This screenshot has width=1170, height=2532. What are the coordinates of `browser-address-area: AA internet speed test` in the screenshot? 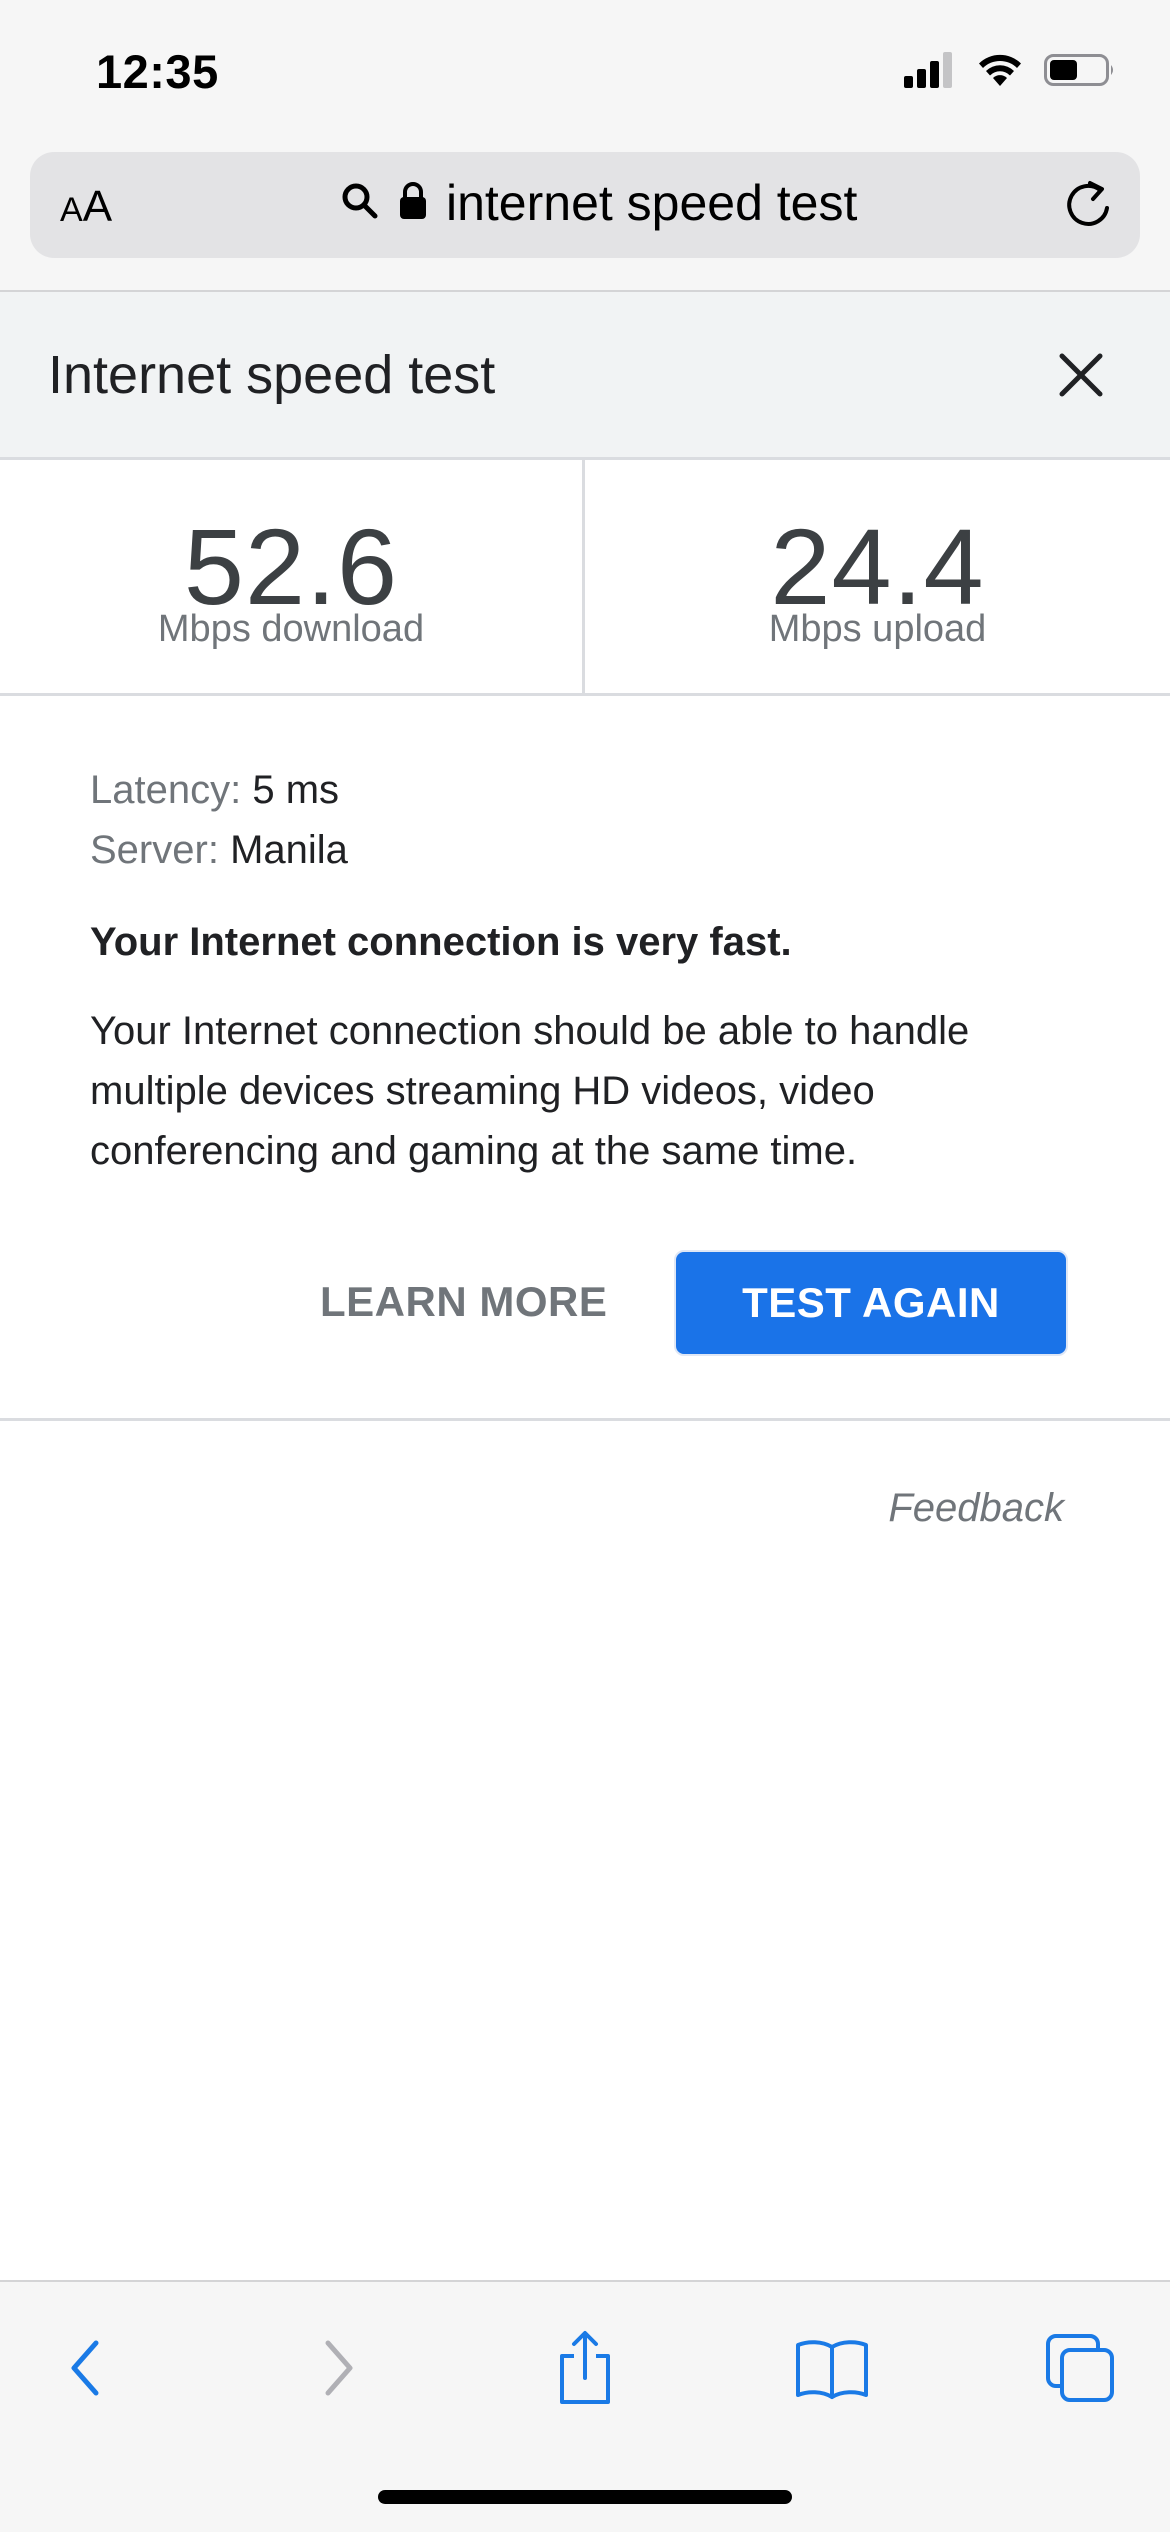 It's located at (585, 221).